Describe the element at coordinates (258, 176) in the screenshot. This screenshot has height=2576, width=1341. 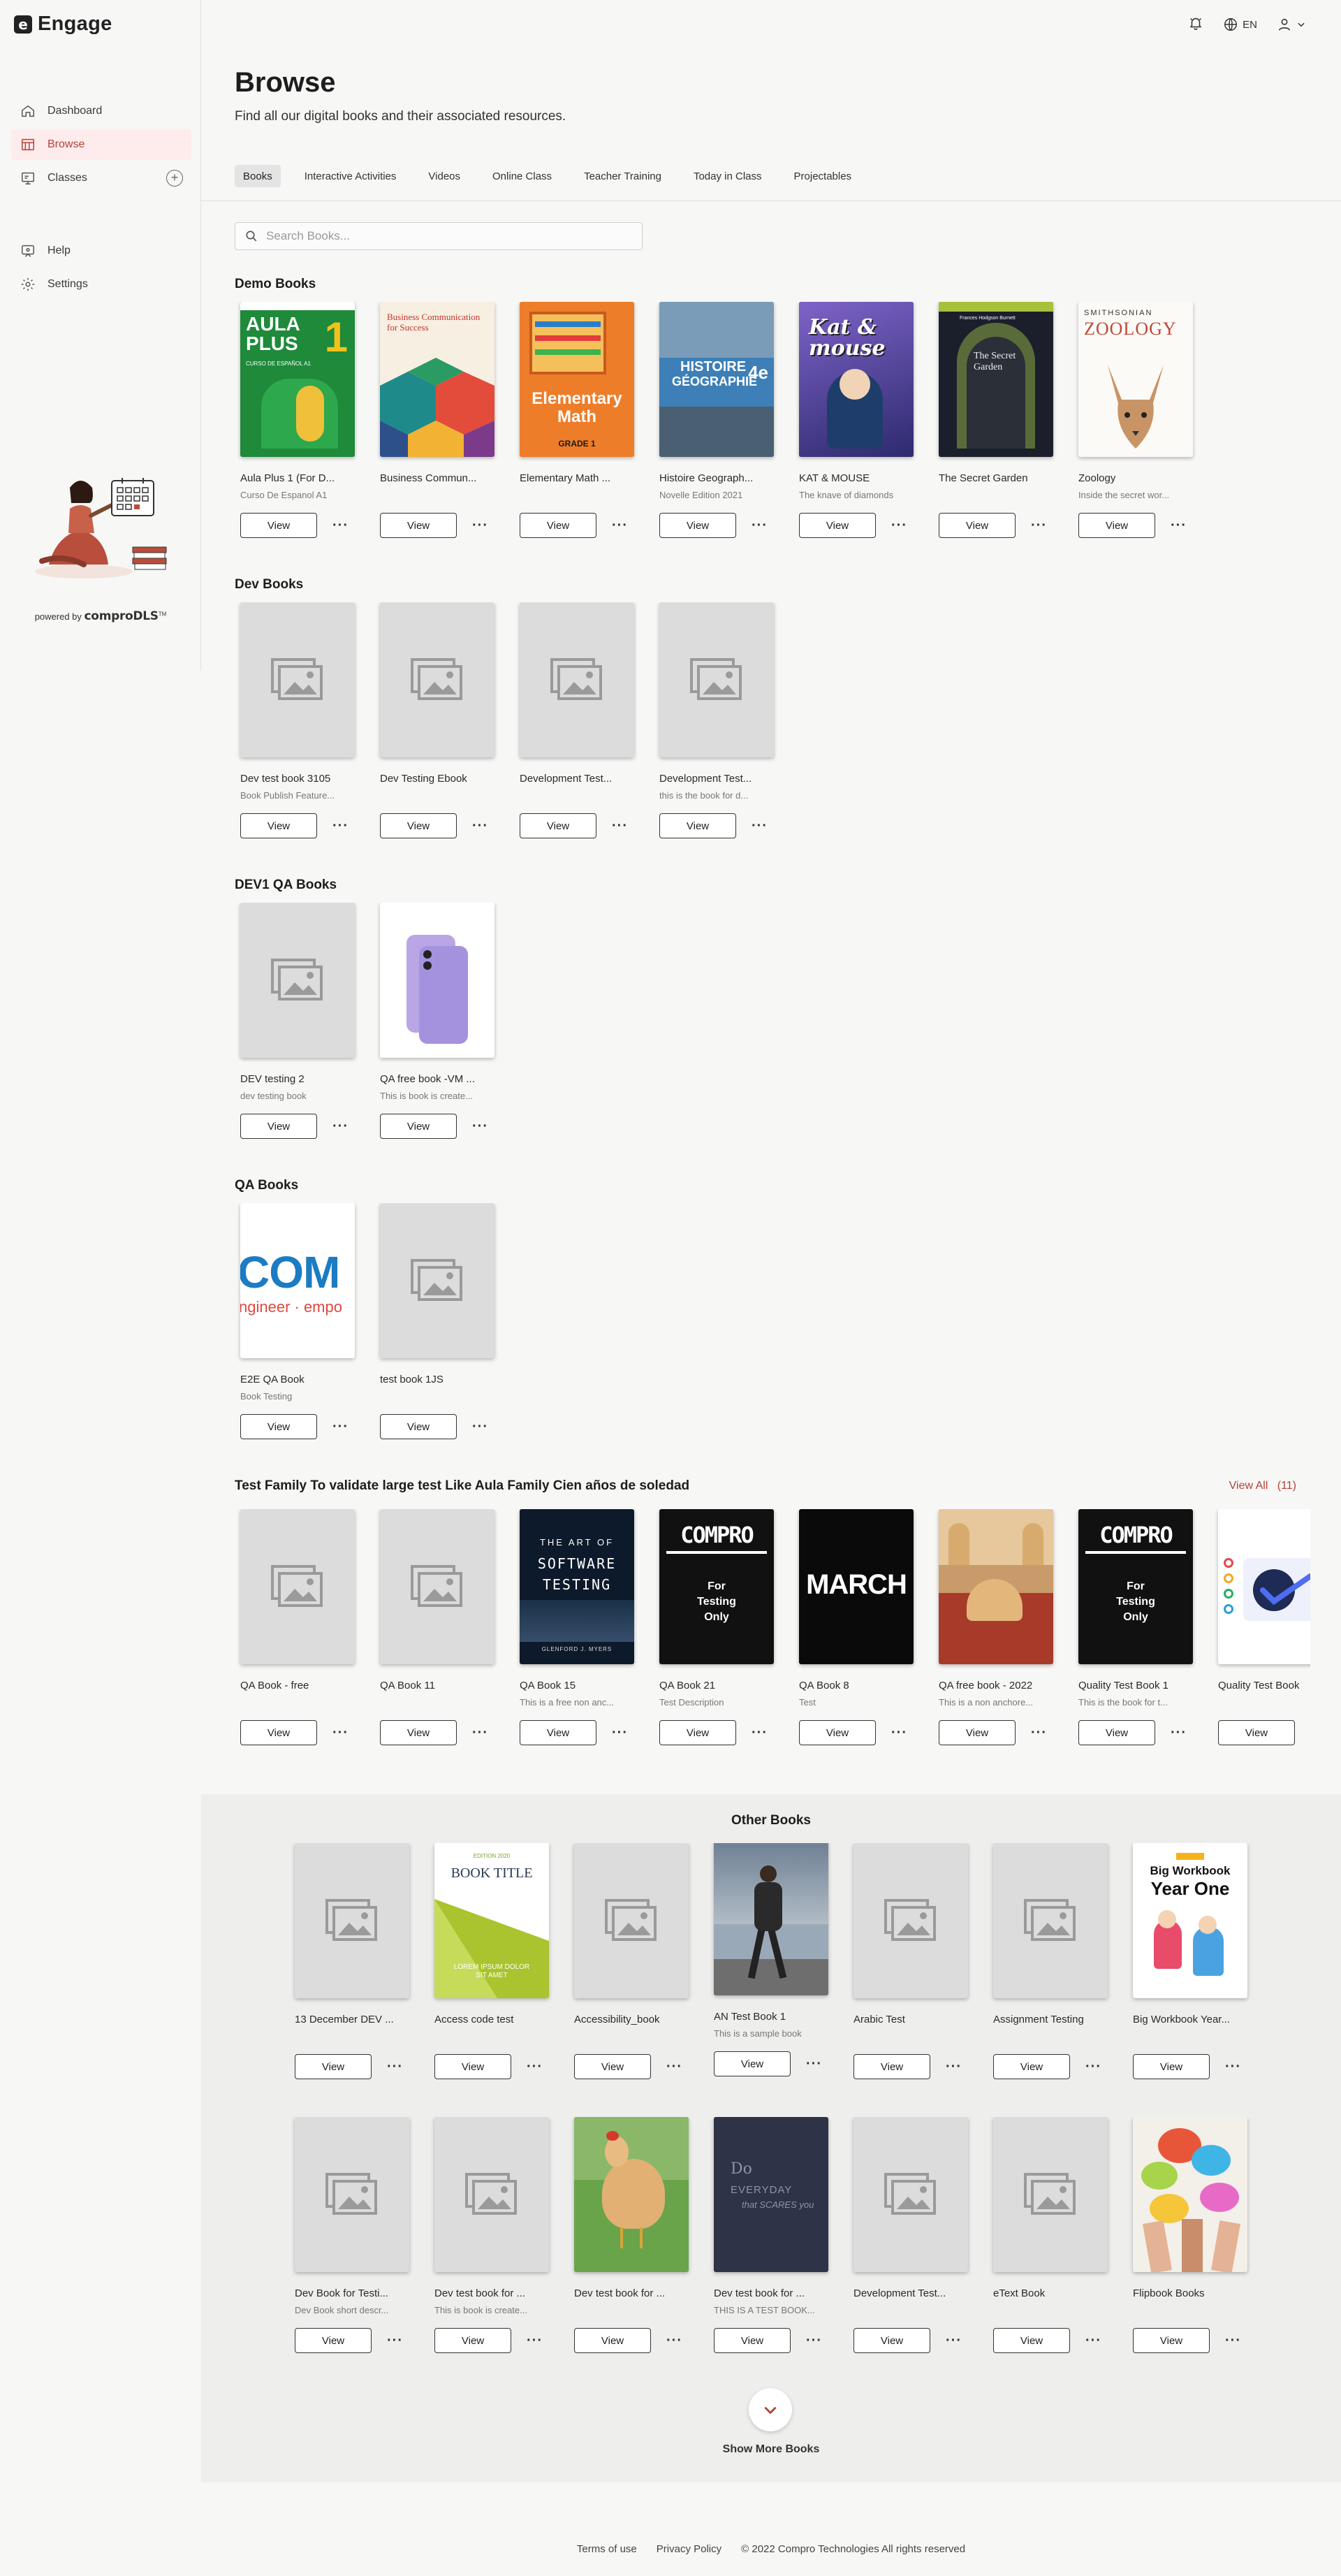
I see `tab-books: Books` at that location.